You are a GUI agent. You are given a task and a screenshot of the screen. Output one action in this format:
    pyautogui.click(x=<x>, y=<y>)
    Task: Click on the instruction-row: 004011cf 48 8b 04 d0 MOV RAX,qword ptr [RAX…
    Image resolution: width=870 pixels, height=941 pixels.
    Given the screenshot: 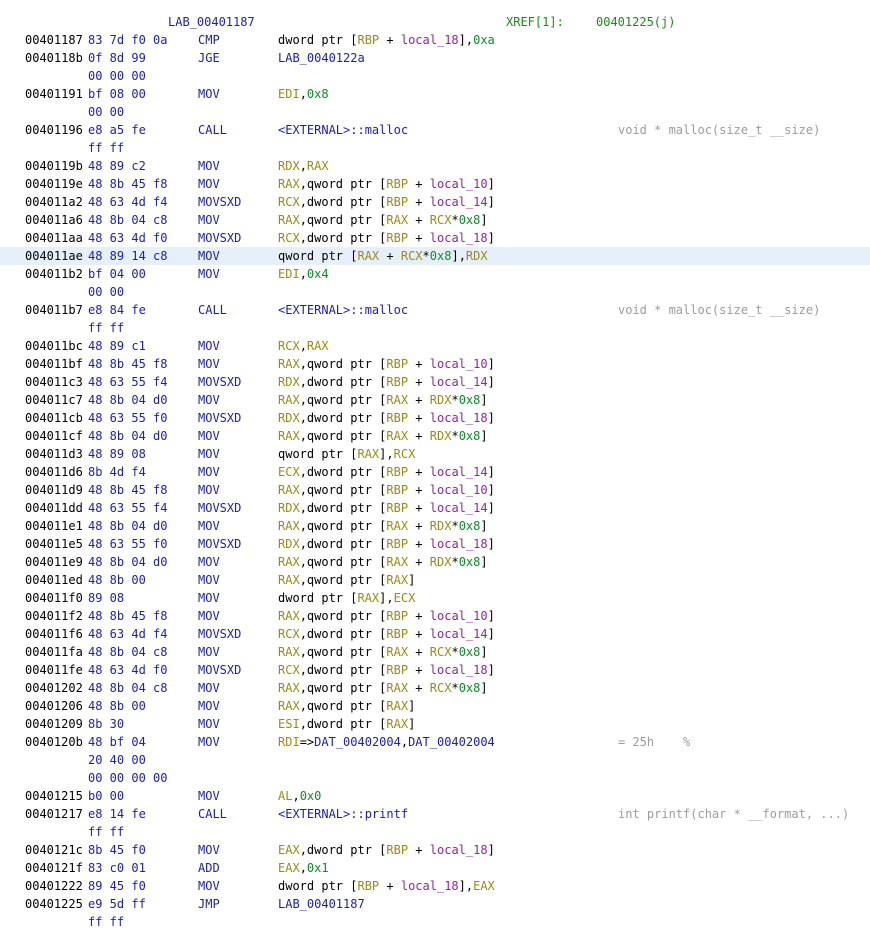 What is the action you would take?
    pyautogui.click(x=435, y=436)
    